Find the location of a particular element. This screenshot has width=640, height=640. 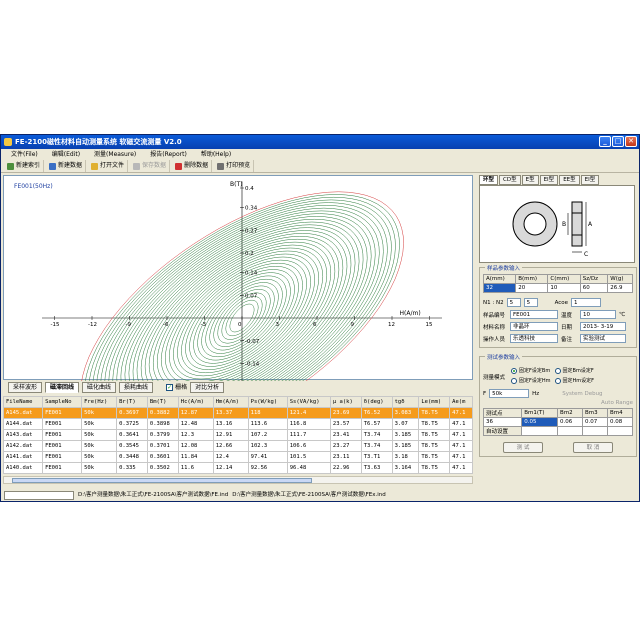

material-input: 非晶环 is located at coordinates (534, 326).